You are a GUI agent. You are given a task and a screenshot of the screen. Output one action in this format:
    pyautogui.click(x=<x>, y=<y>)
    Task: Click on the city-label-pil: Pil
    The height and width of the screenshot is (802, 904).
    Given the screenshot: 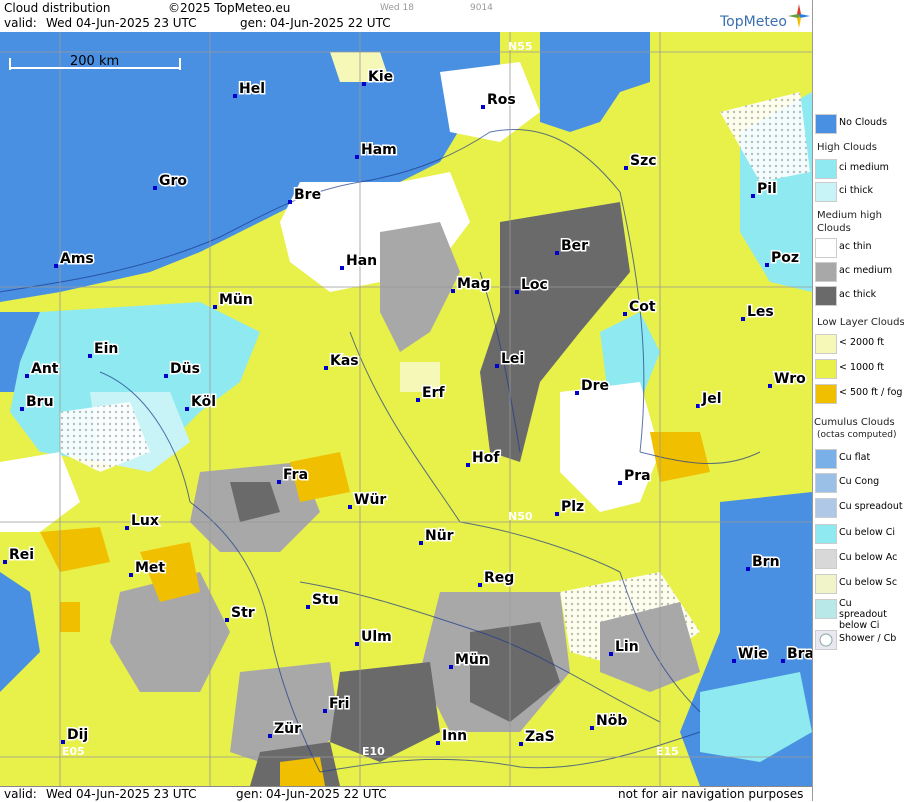 What is the action you would take?
    pyautogui.click(x=767, y=189)
    